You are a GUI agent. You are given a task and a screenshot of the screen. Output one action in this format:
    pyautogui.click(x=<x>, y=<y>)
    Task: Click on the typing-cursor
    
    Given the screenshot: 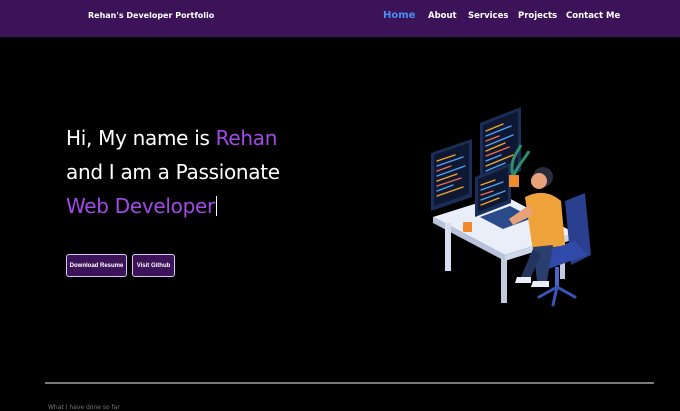 What is the action you would take?
    pyautogui.click(x=216, y=206)
    